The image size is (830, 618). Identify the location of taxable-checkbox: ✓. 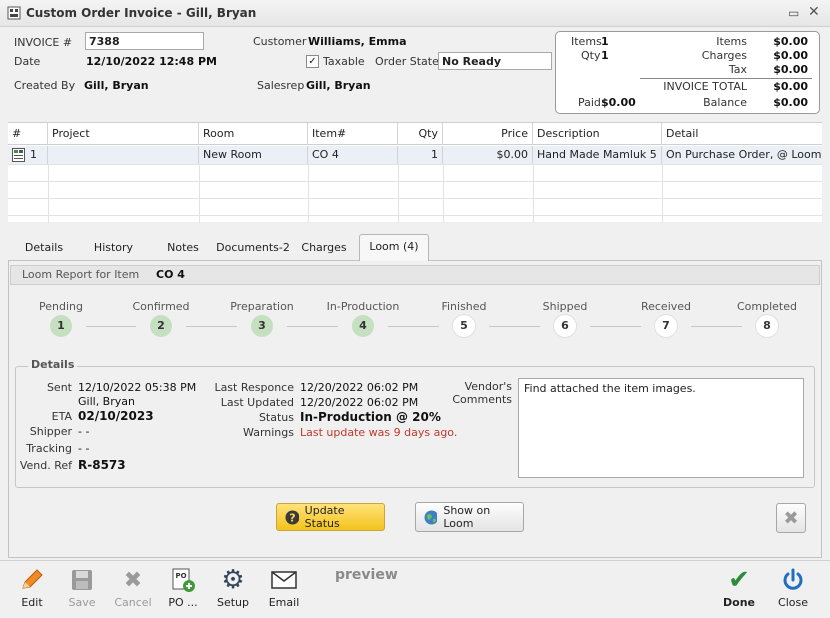
(312, 61).